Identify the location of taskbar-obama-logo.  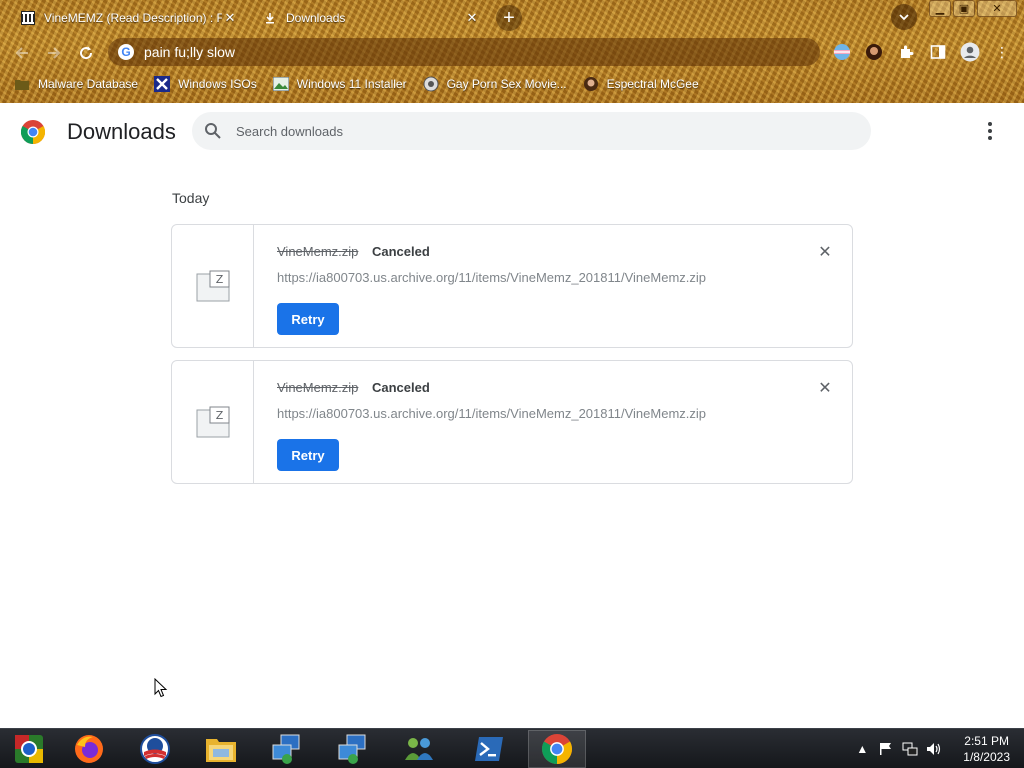
(155, 749).